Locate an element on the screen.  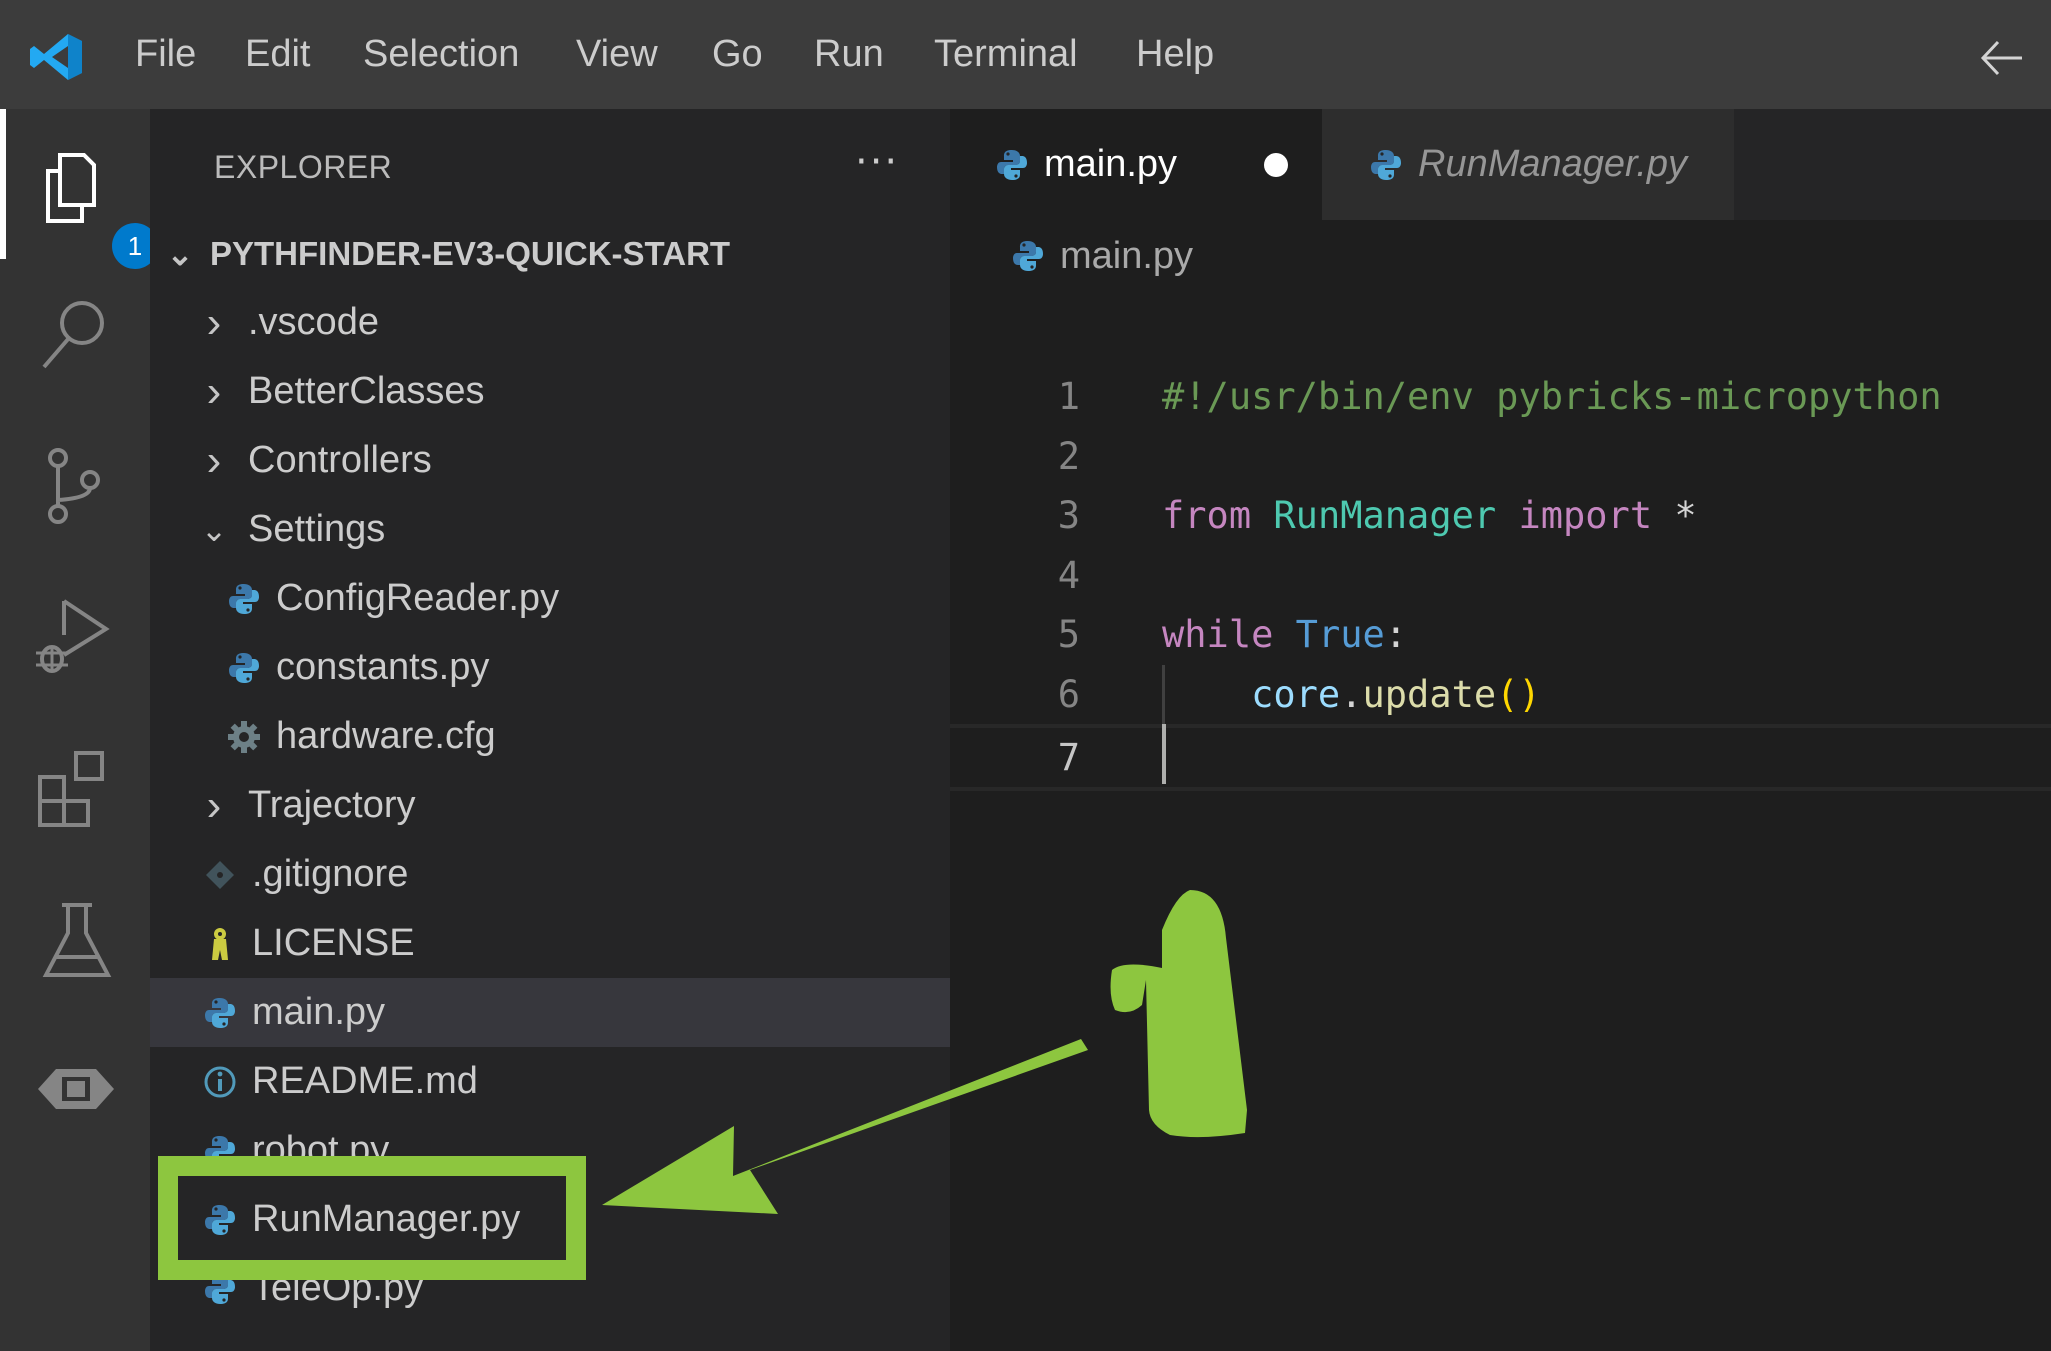
vscode-logo-icon is located at coordinates (56, 57).